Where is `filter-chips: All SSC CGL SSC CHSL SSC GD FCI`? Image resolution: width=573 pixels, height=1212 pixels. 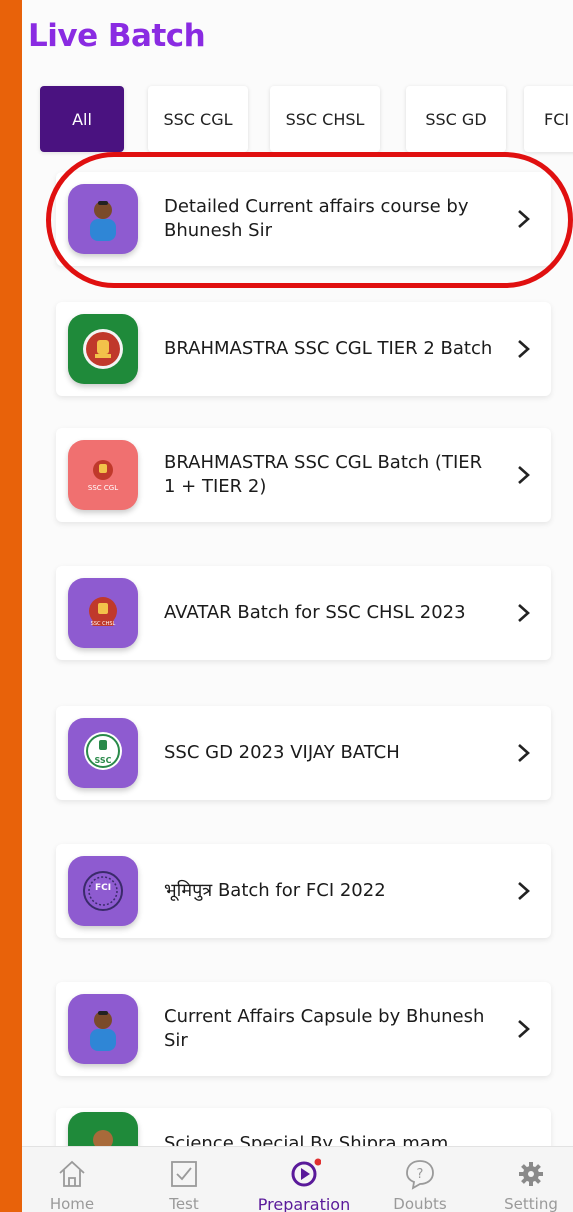
filter-chips: All SSC CGL SSC CHSL SSC GD FCI is located at coordinates (297, 119).